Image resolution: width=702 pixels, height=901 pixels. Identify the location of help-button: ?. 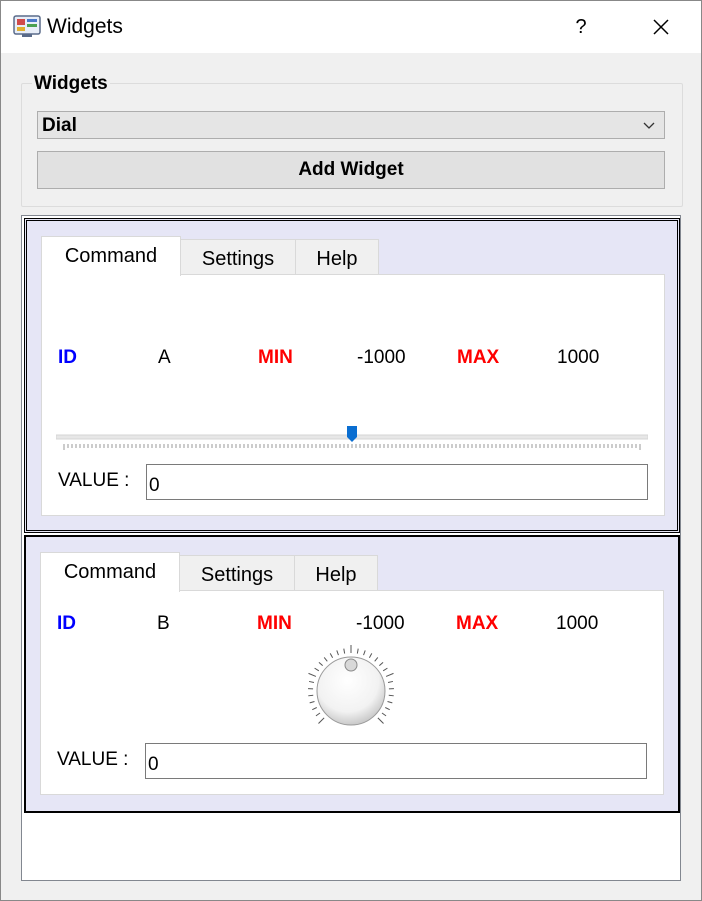
(581, 27).